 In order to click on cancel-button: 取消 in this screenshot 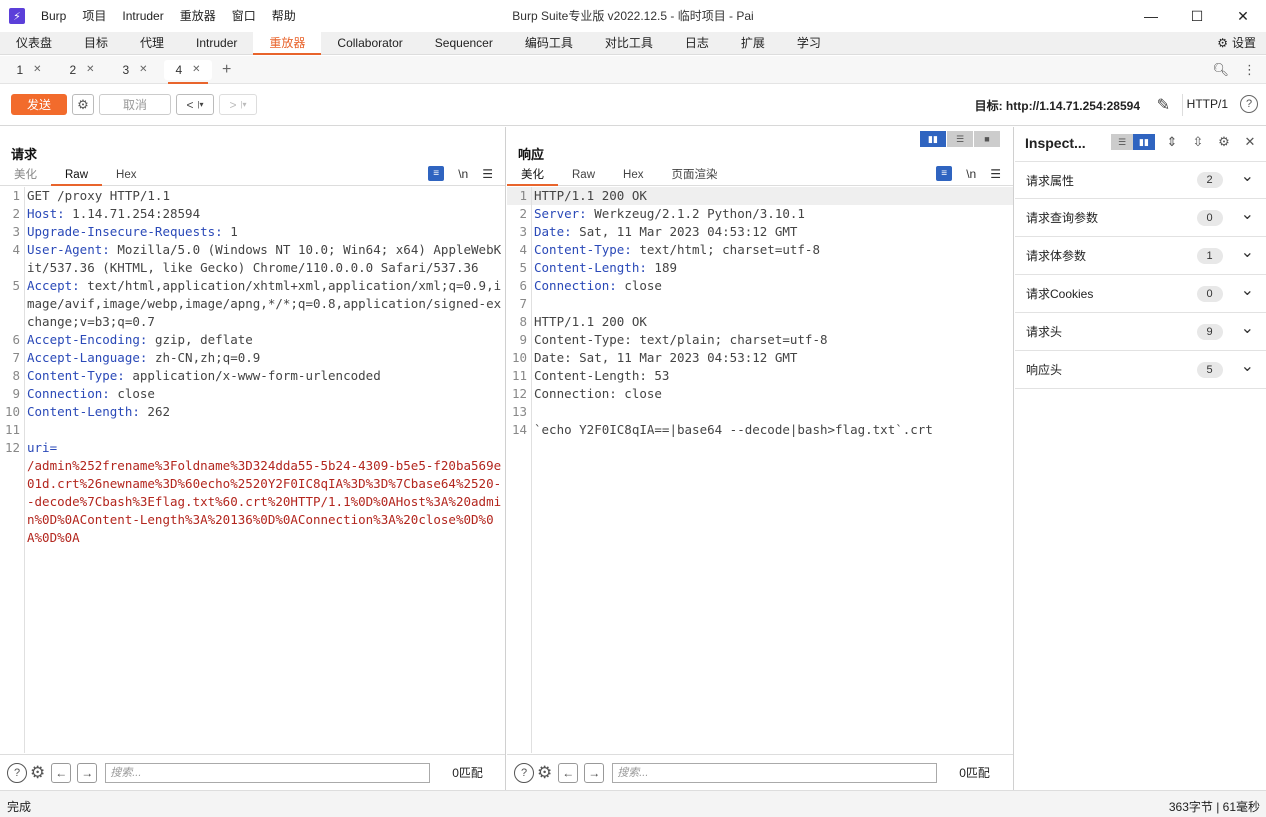, I will do `click(135, 104)`.